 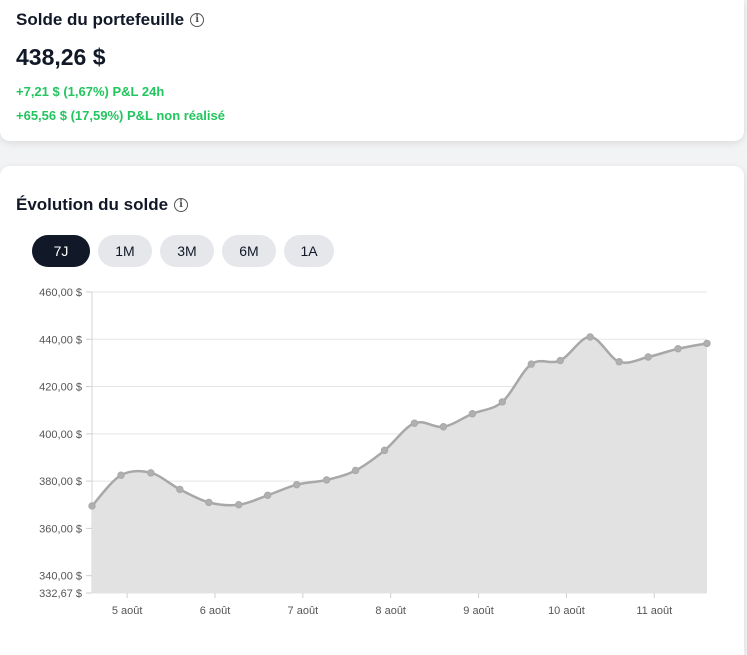 What do you see at coordinates (390, 611) in the screenshot?
I see `x-tick-label: 8 août` at bounding box center [390, 611].